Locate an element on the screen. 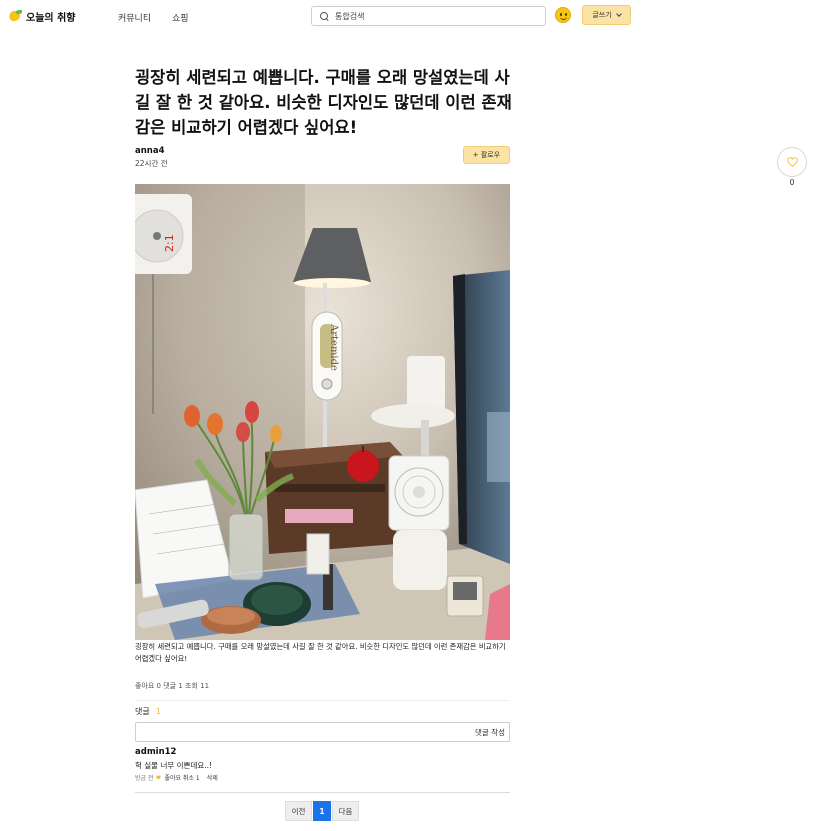 The height and width of the screenshot is (831, 818). write-button: 글쓰기 is located at coordinates (606, 15).